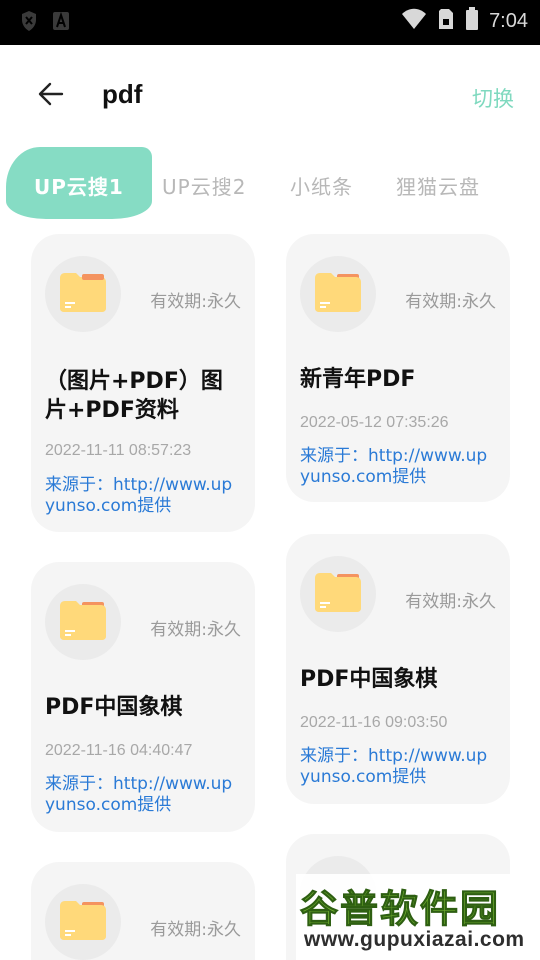  What do you see at coordinates (493, 98) in the screenshot?
I see `switch-button: 切换` at bounding box center [493, 98].